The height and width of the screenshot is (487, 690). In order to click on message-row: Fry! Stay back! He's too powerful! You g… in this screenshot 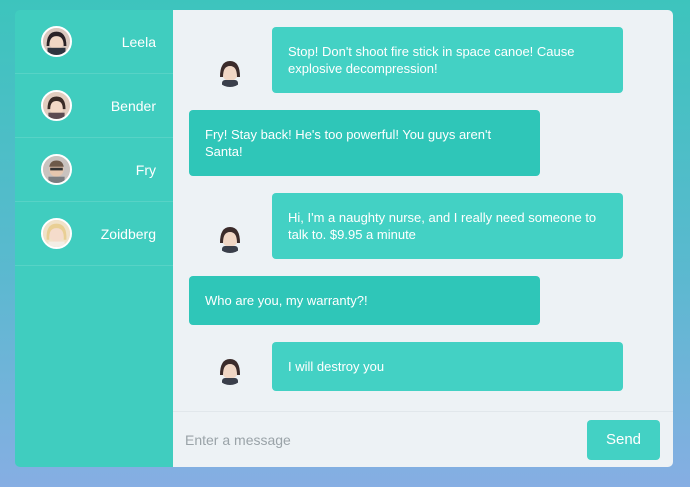, I will do `click(364, 143)`.